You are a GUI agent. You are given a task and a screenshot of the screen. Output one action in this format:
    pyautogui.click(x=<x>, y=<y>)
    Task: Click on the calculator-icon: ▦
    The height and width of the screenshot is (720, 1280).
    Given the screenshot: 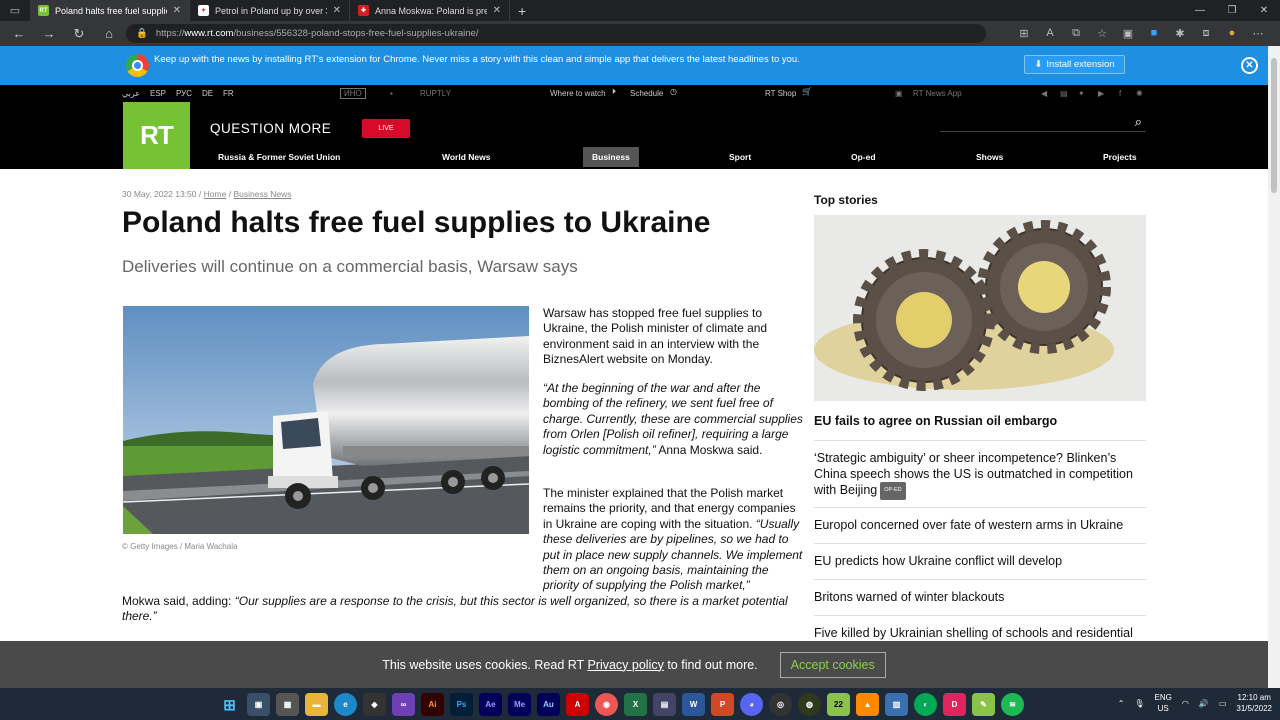 What is the action you would take?
    pyautogui.click(x=287, y=704)
    